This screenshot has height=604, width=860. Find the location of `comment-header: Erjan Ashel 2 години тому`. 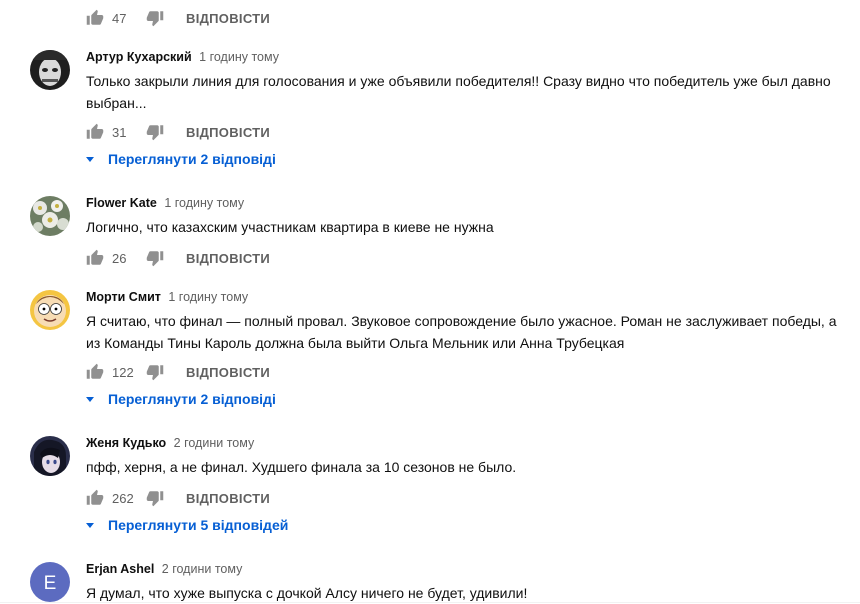

comment-header: Erjan Ashel 2 години тому is located at coordinates (164, 569).